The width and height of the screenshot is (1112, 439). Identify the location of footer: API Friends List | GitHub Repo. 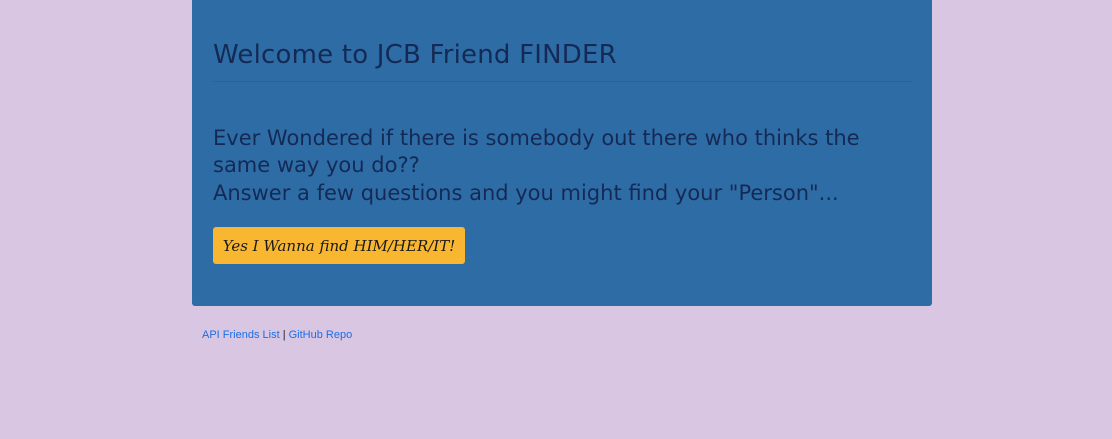
(277, 335).